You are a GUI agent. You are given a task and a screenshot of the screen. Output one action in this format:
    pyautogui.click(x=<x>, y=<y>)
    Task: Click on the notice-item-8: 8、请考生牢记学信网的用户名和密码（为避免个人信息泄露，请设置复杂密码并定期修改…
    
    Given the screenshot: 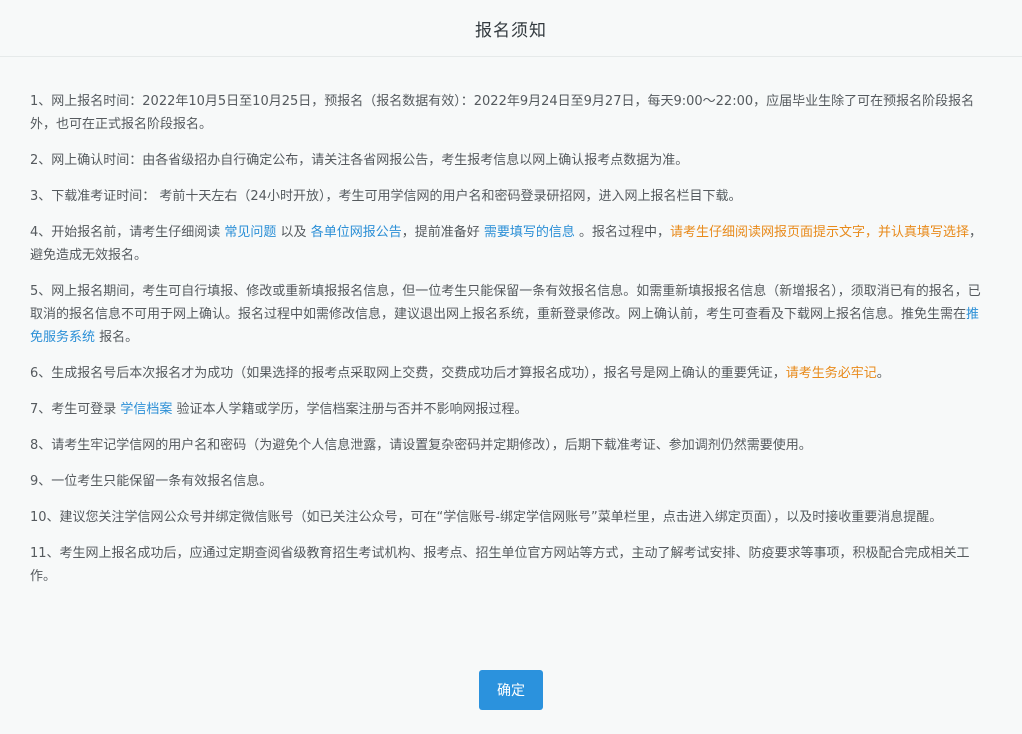 What is the action you would take?
    pyautogui.click(x=421, y=445)
    